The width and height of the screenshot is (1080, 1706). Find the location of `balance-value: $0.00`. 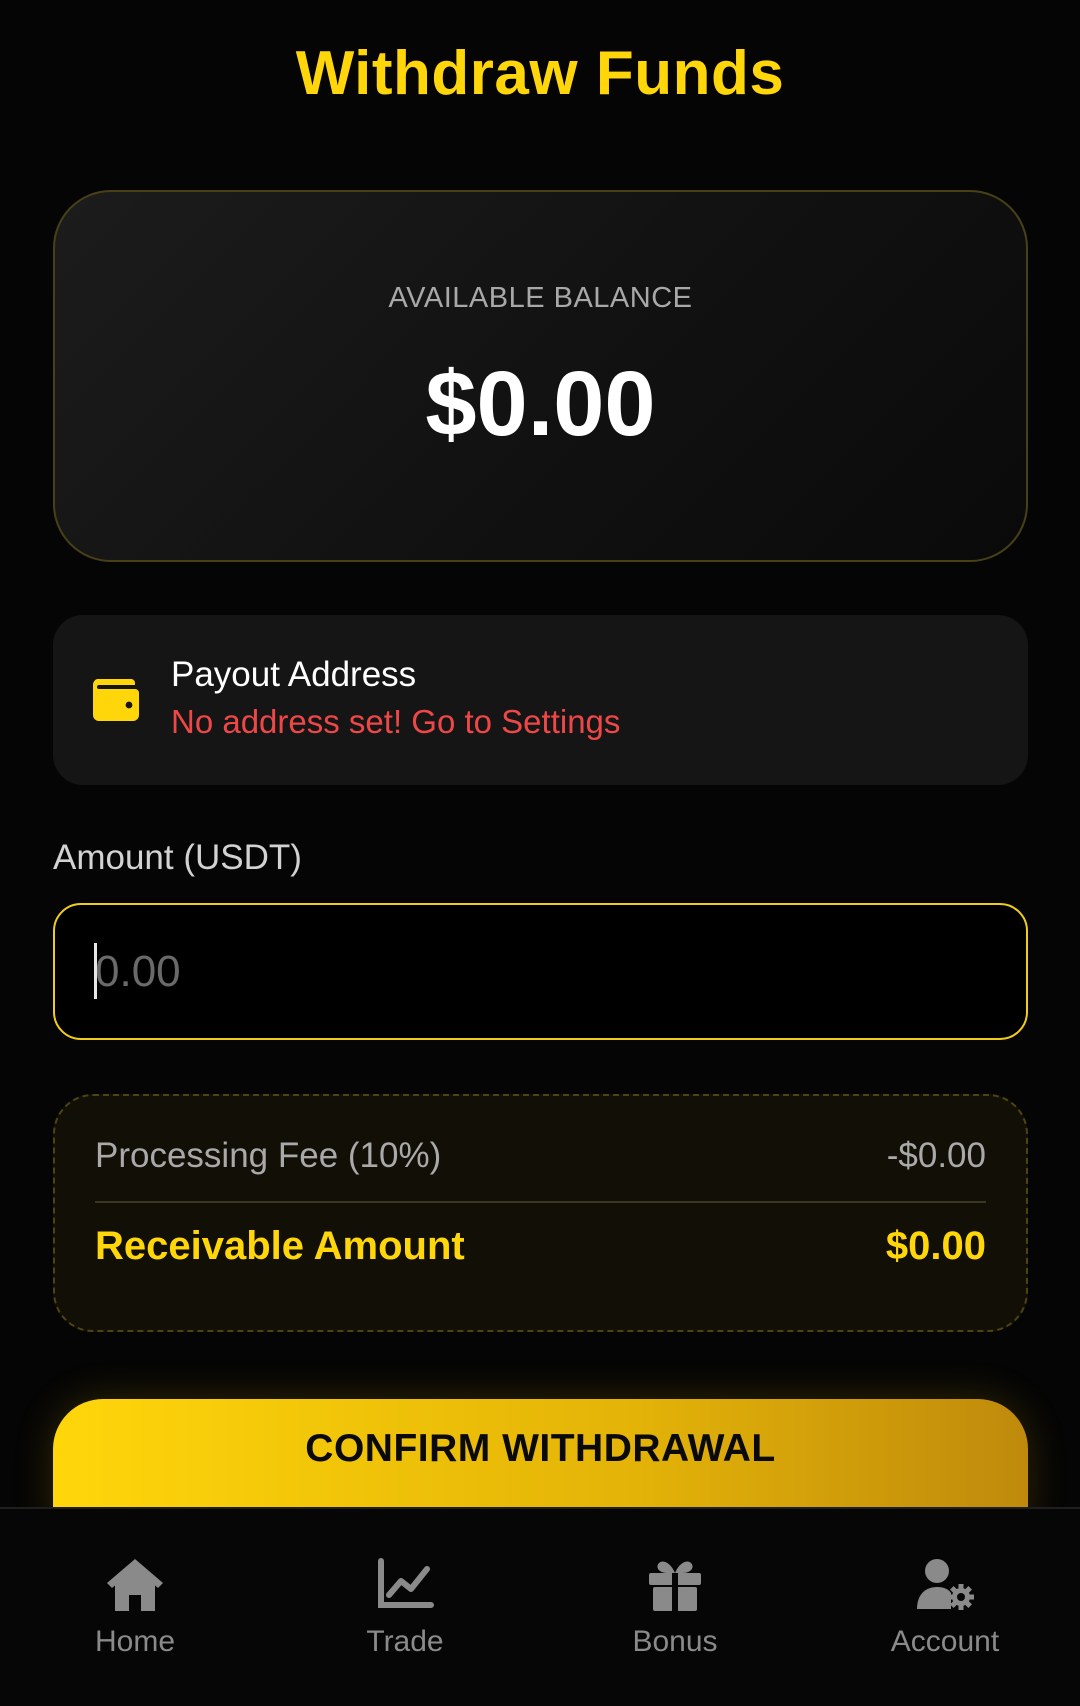

balance-value: $0.00 is located at coordinates (540, 404).